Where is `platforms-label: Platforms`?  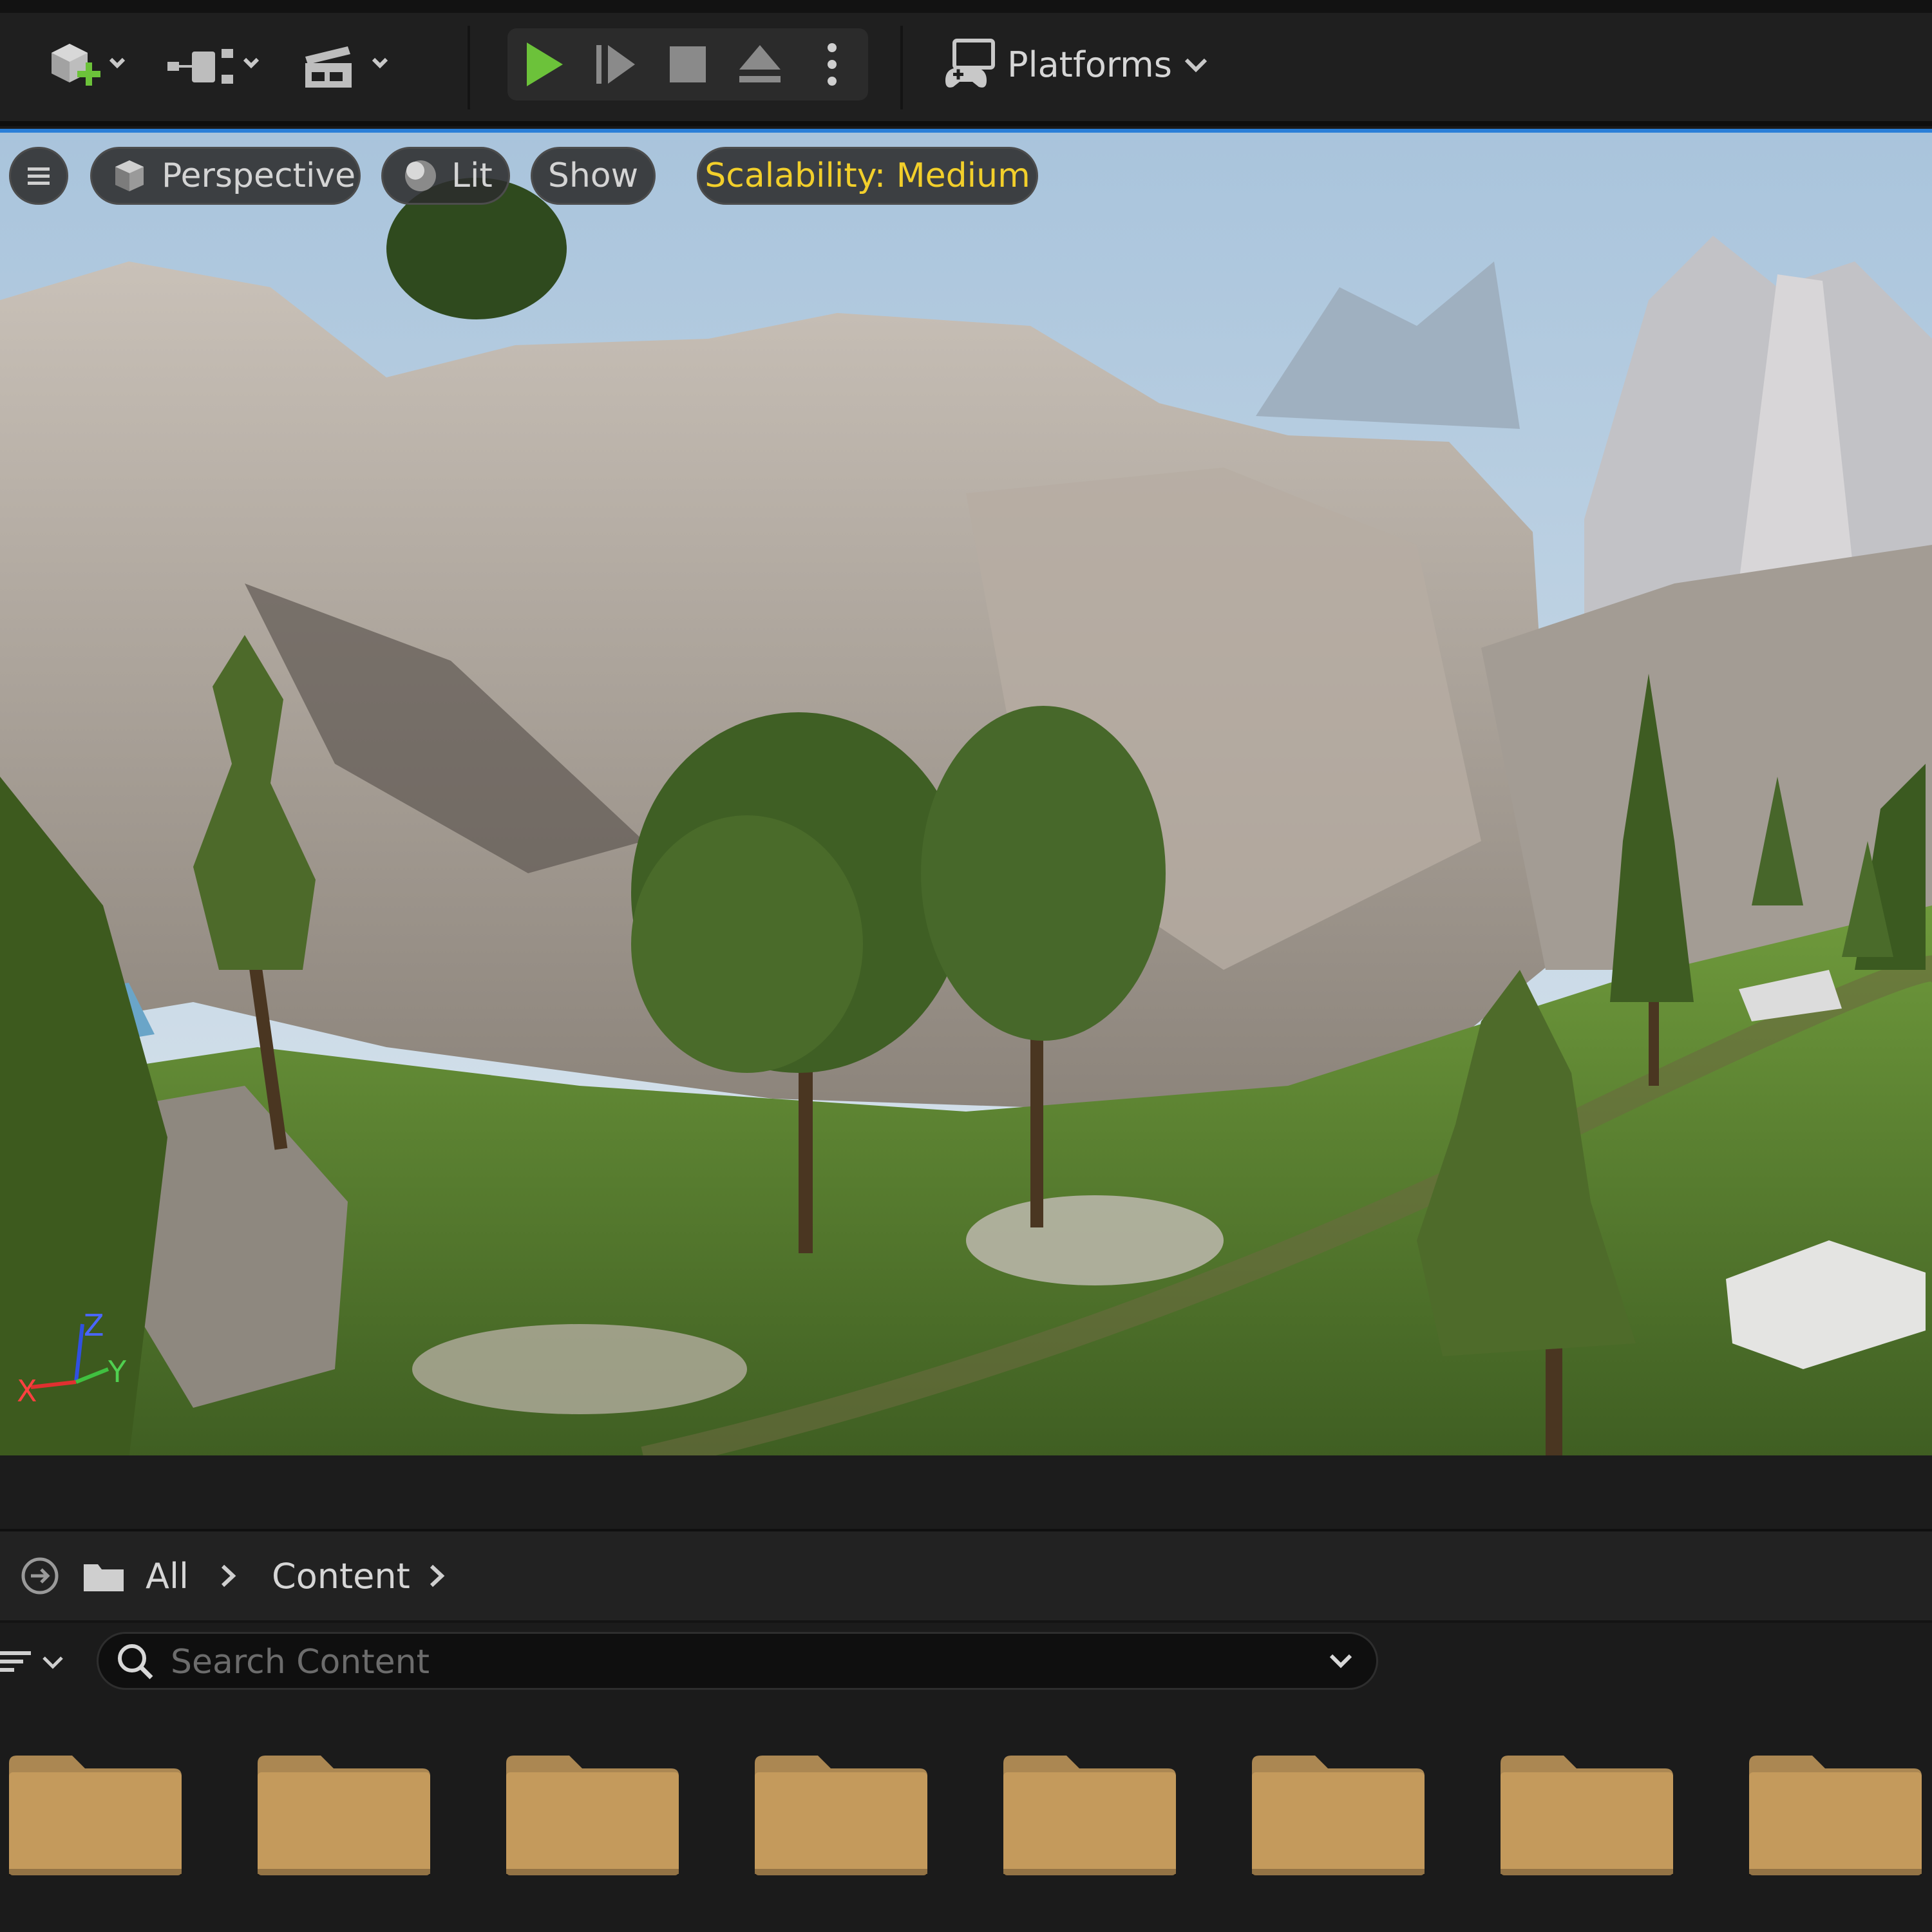
platforms-label: Platforms is located at coordinates (1090, 64).